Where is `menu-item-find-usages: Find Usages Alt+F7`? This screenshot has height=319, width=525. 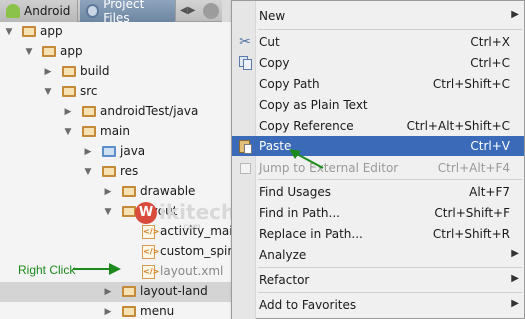 menu-item-find-usages: Find Usages Alt+F7 is located at coordinates (378, 192).